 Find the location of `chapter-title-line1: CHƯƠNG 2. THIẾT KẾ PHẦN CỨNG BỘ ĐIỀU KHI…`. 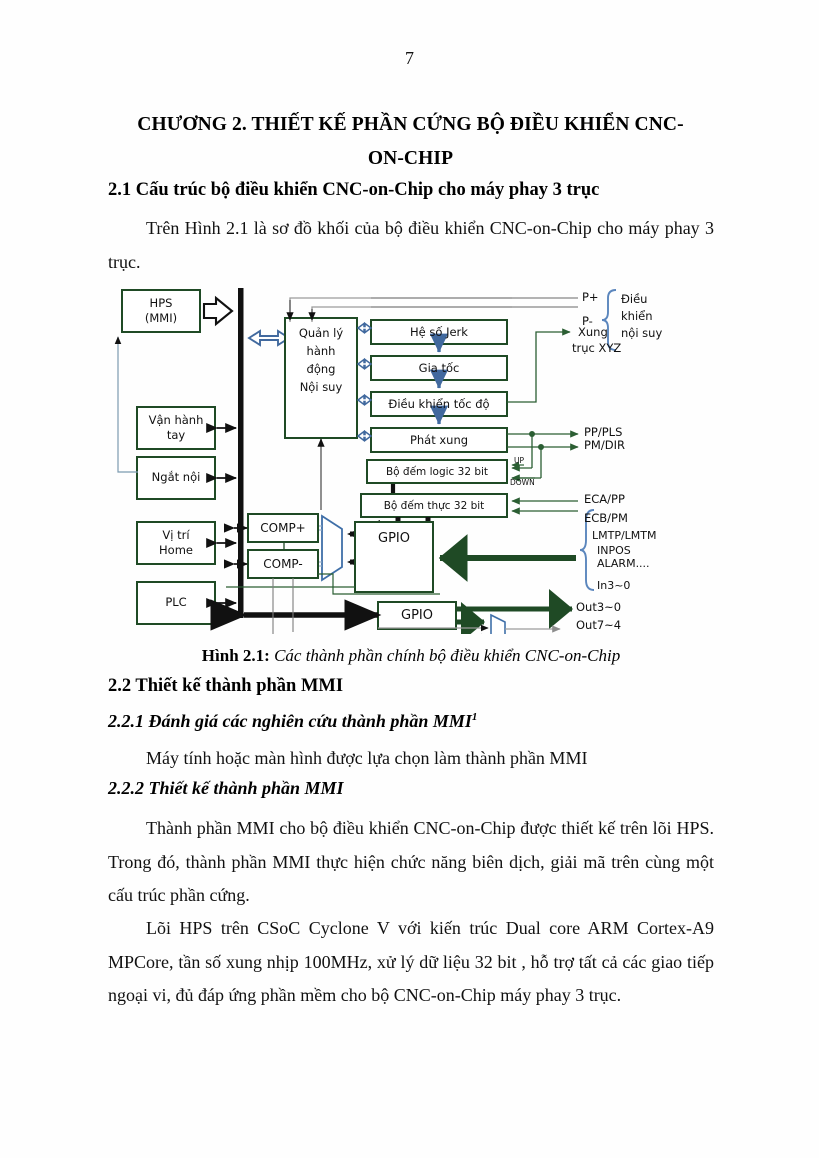

chapter-title-line1: CHƯƠNG 2. THIẾT KẾ PHẦN CỨNG BỘ ĐIỀU KHI… is located at coordinates (410, 124).